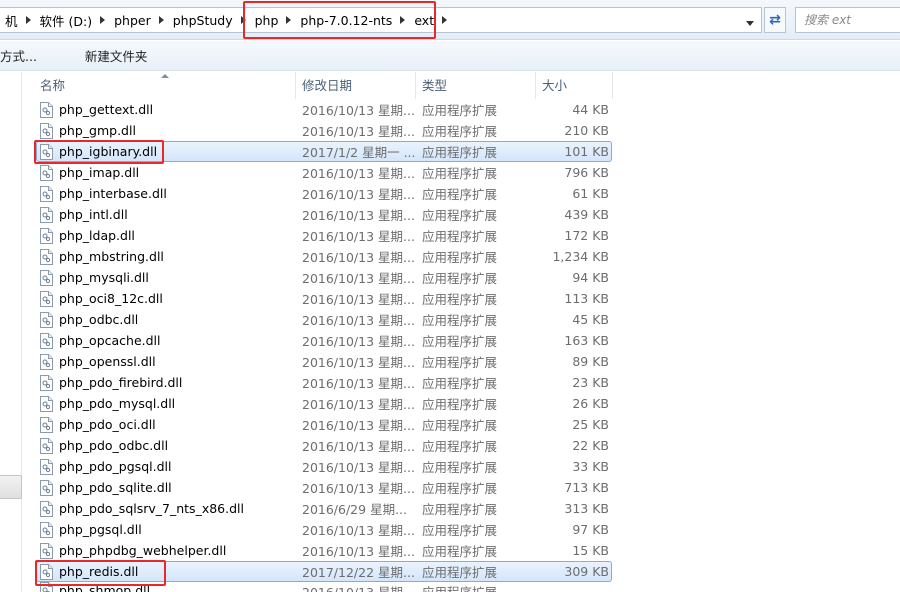 This screenshot has width=900, height=592. What do you see at coordinates (590, 466) in the screenshot?
I see `file-size: 33 KB` at bounding box center [590, 466].